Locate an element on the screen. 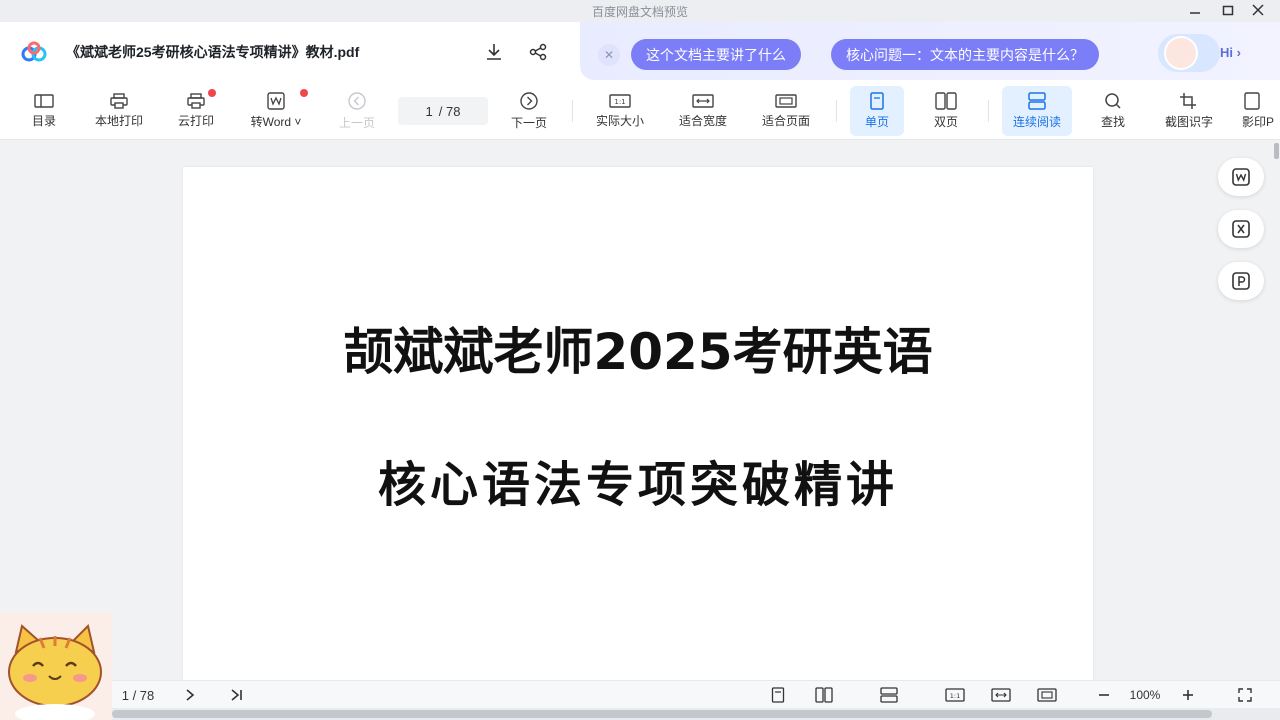 This screenshot has width=1280, height=720. screenshot-ocr-label: 截图识字 is located at coordinates (1188, 122).